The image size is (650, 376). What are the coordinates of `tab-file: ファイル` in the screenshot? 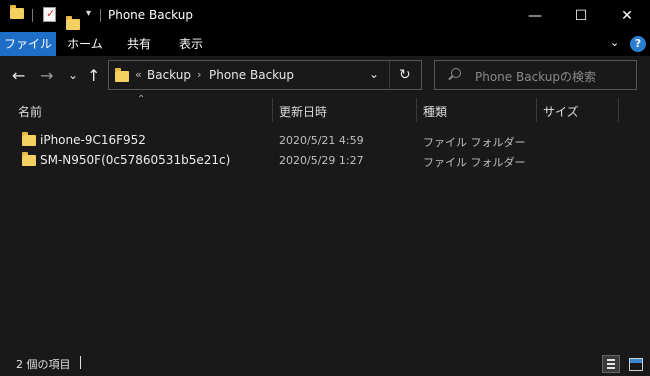 It's located at (28, 44).